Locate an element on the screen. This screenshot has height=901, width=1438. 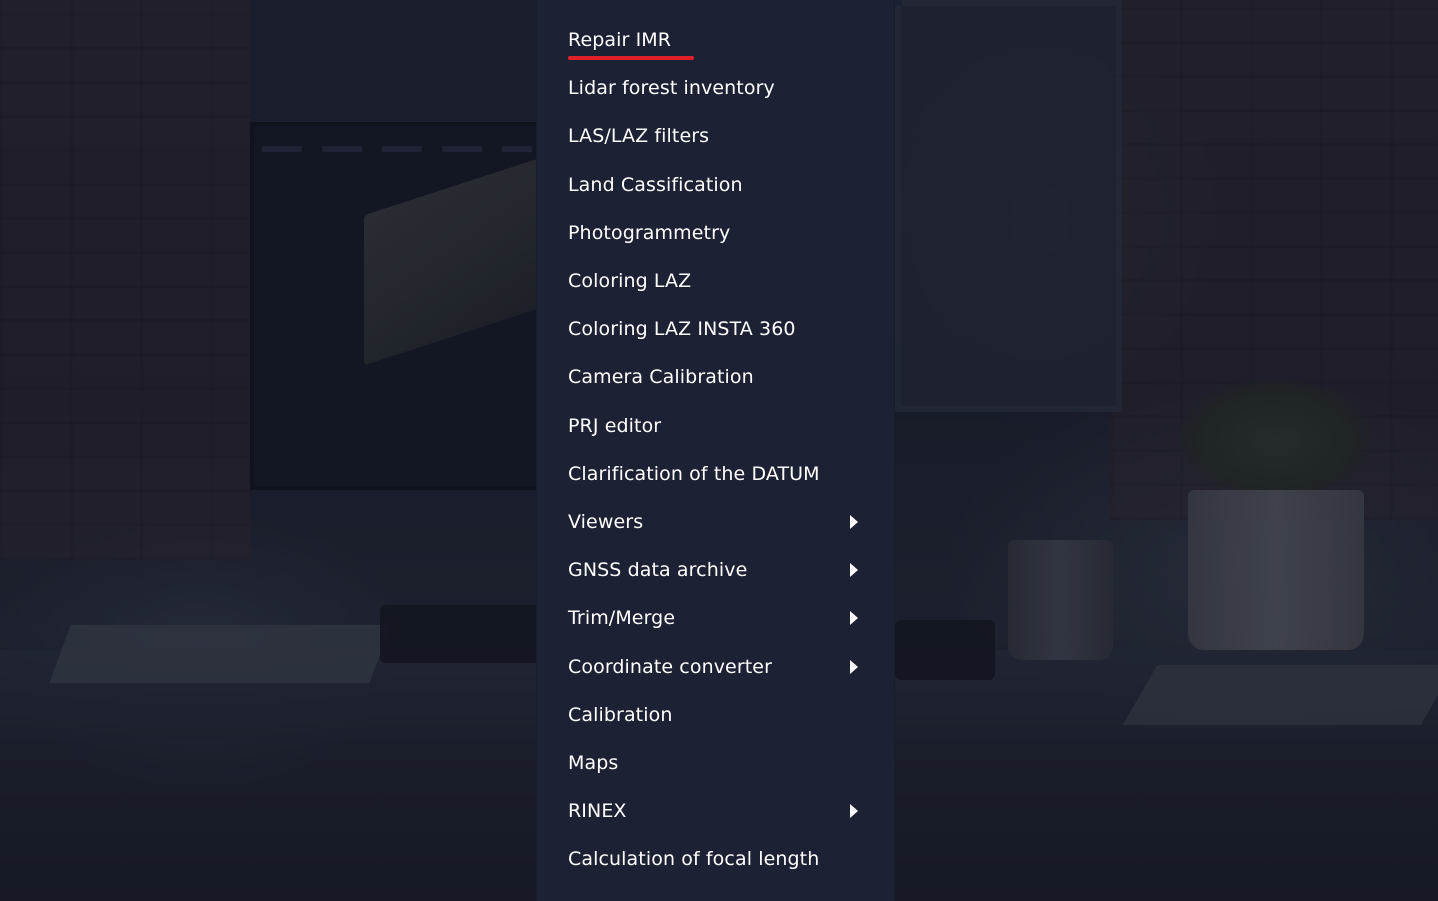
menu-item-label: LAS/LAZ filters is located at coordinates (639, 136).